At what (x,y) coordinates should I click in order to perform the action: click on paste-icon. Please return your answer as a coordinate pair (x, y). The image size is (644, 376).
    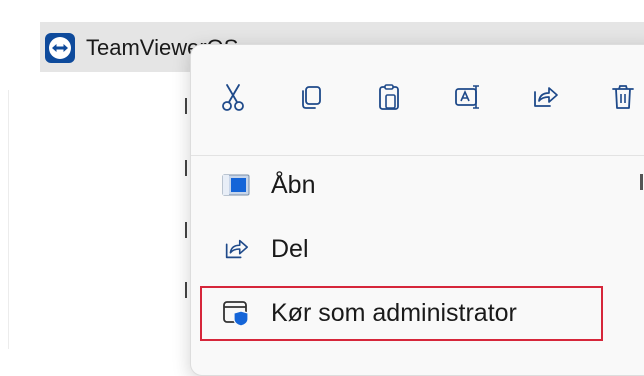
    Looking at the image, I should click on (389, 97).